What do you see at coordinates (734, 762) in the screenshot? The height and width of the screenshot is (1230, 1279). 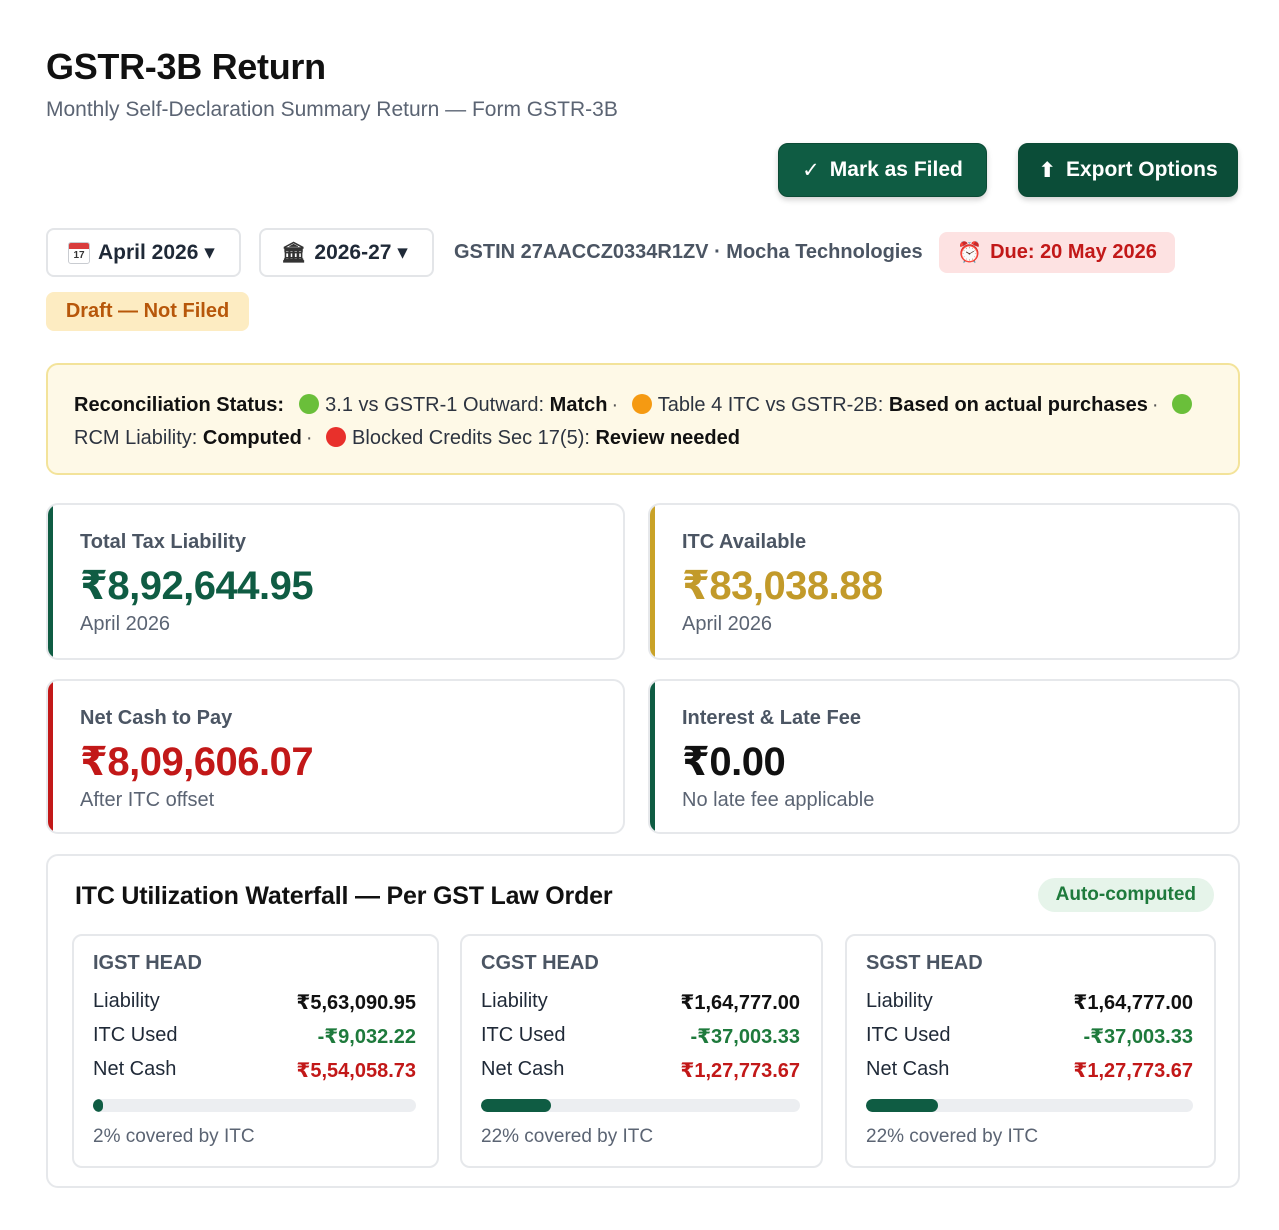 I see `card-value: ₹0.00` at bounding box center [734, 762].